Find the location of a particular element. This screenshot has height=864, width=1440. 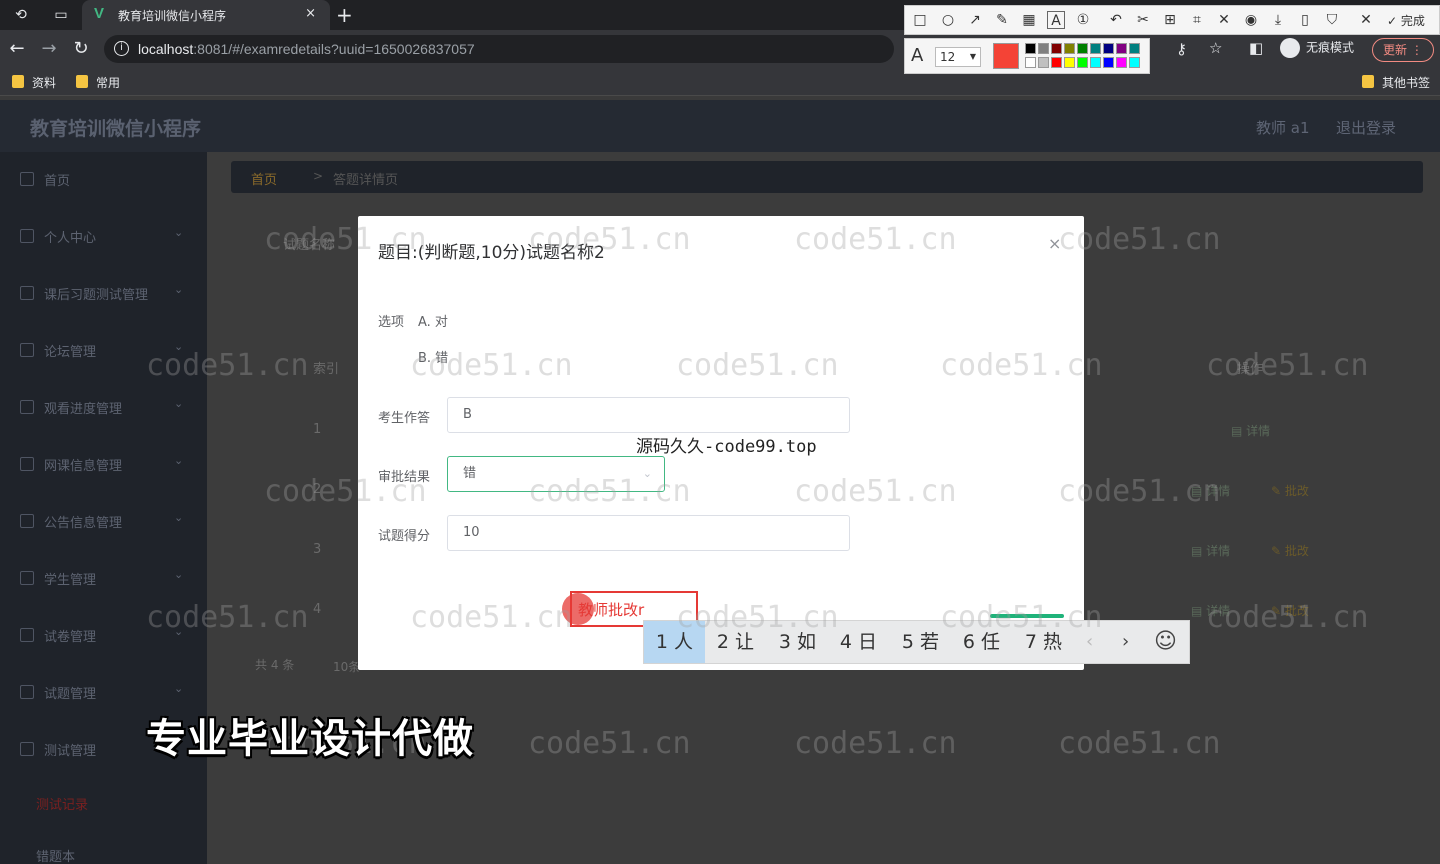

ellipse-tool-icon: ○ is located at coordinates (948, 20).